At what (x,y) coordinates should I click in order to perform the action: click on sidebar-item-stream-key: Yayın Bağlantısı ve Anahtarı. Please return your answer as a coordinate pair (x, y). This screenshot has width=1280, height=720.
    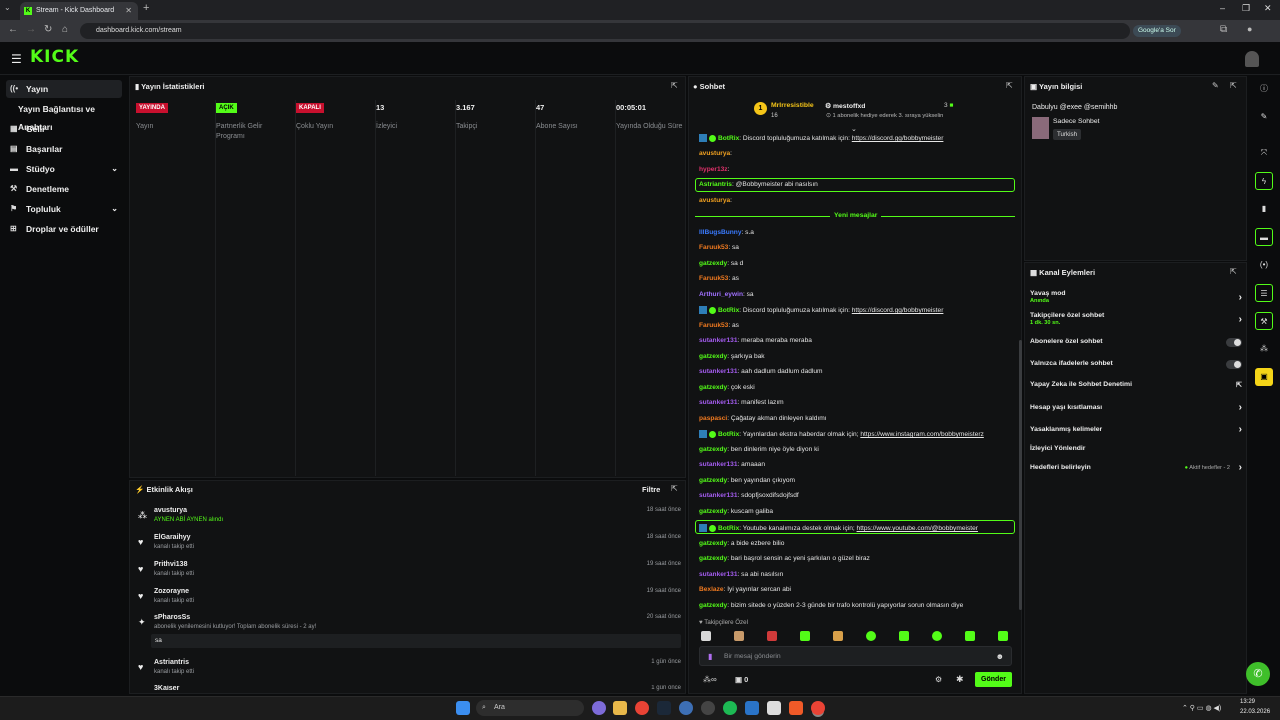
    Looking at the image, I should click on (68, 116).